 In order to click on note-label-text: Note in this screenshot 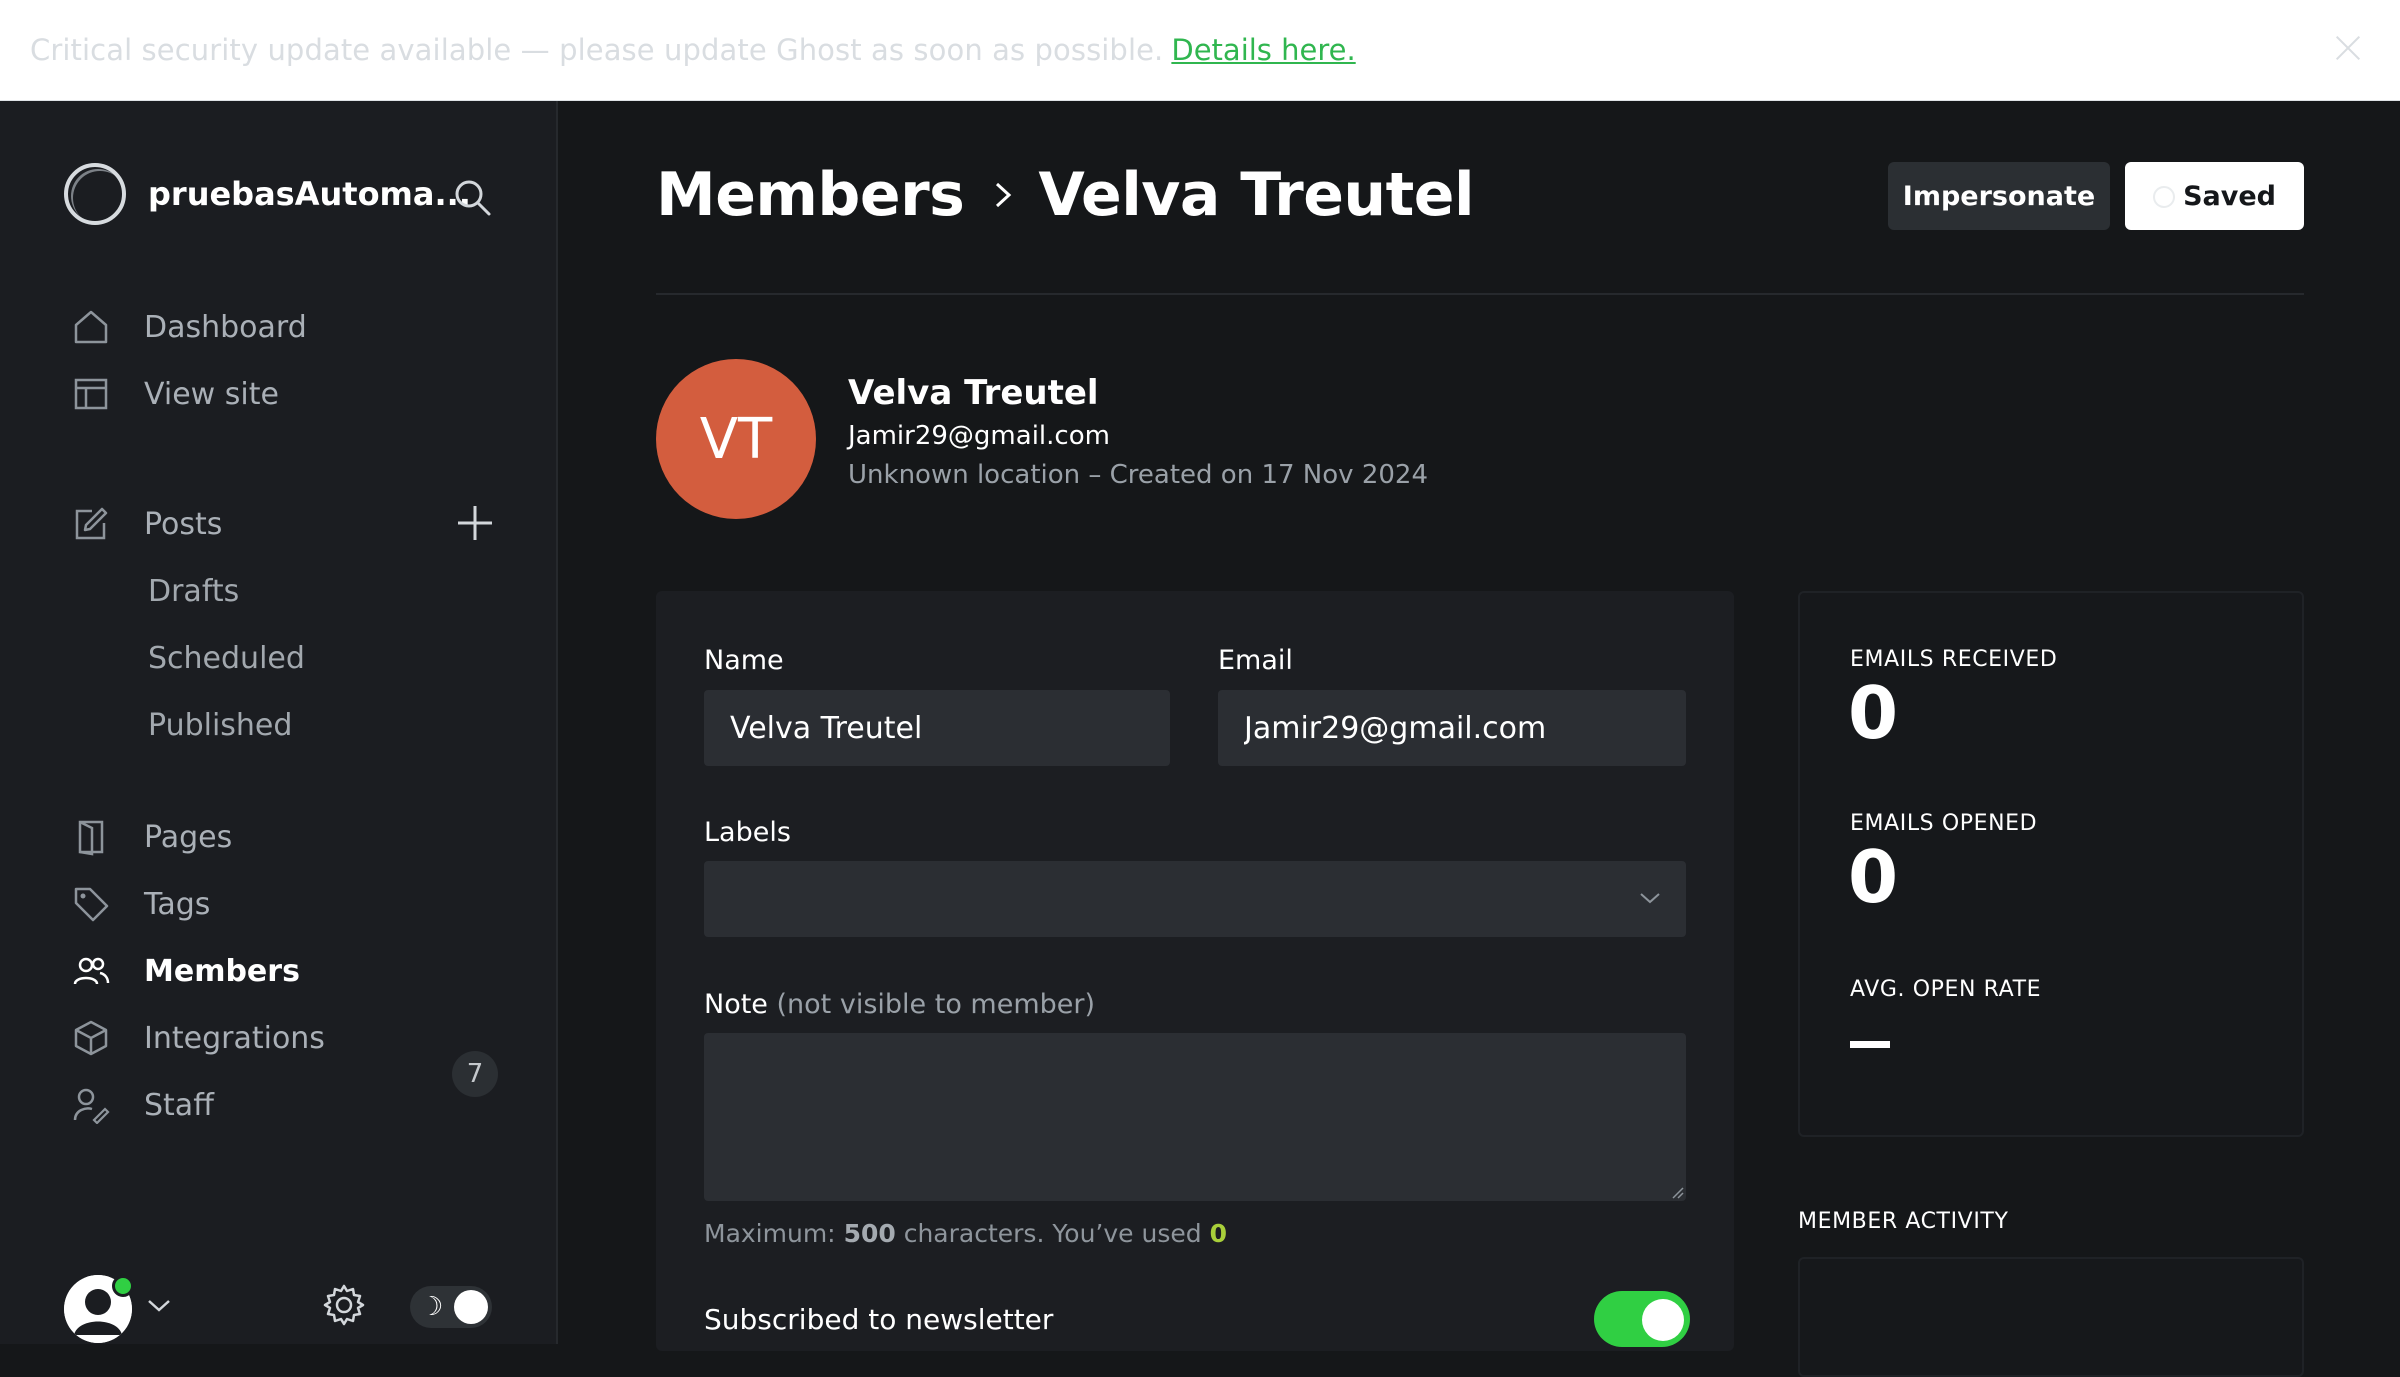, I will do `click(736, 1004)`.